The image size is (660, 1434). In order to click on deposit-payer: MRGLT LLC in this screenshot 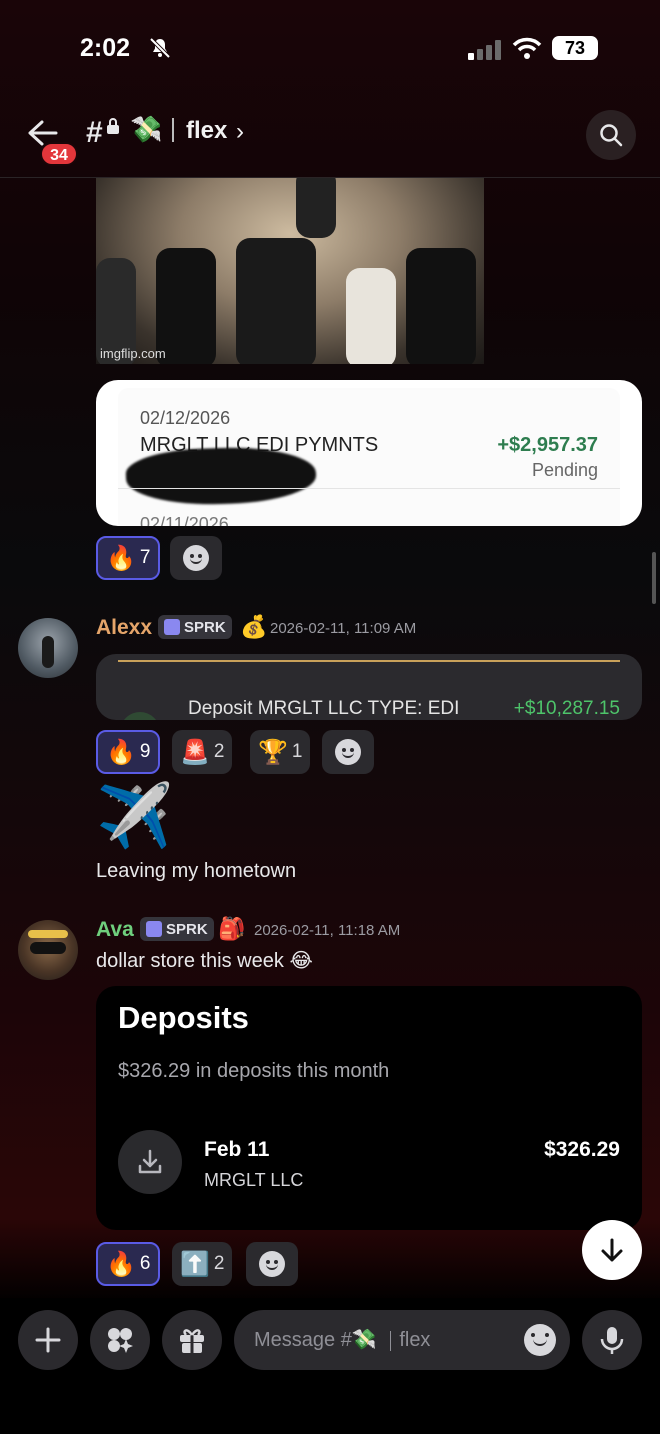, I will do `click(254, 1180)`.